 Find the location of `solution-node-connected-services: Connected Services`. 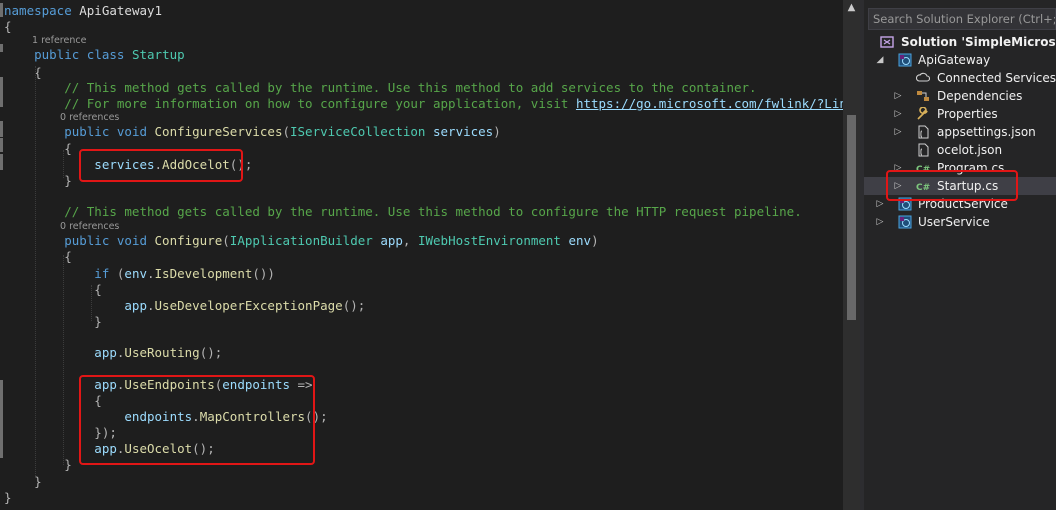

solution-node-connected-services: Connected Services is located at coordinates (960, 78).